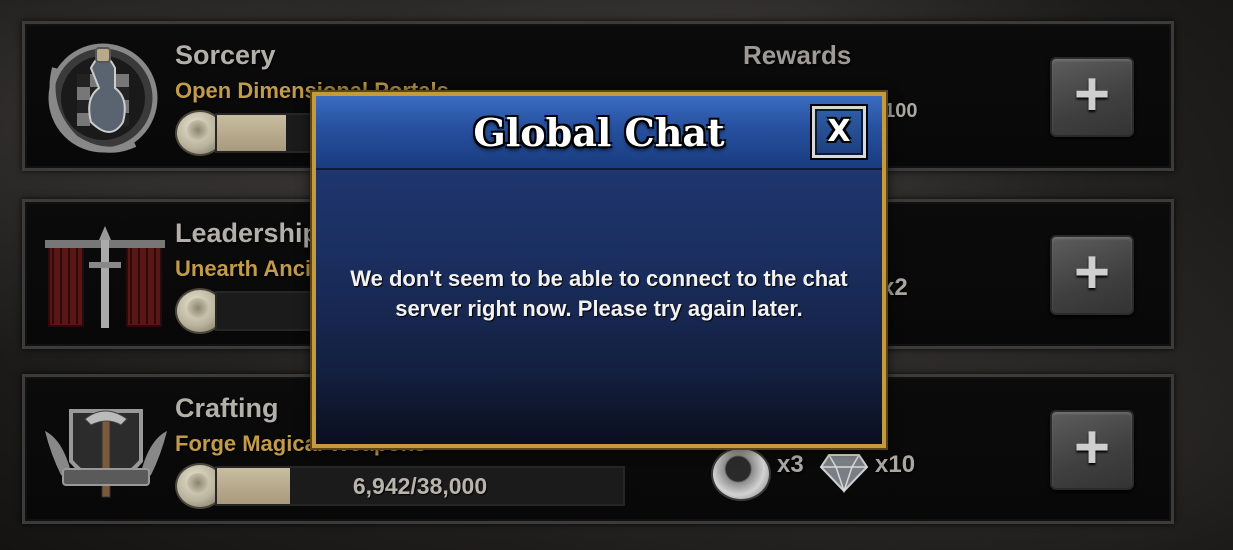 The width and height of the screenshot is (1233, 550). What do you see at coordinates (741, 474) in the screenshot?
I see `silver-coin-icon` at bounding box center [741, 474].